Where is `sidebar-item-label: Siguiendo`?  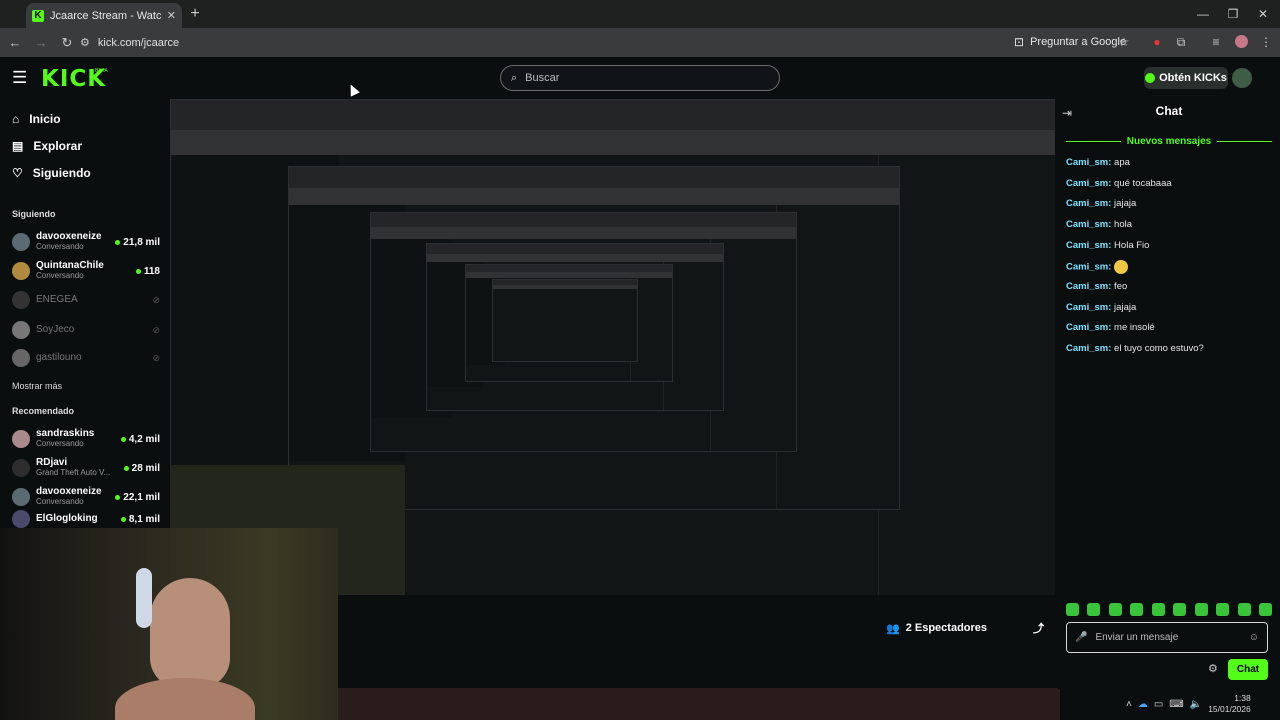 sidebar-item-label: Siguiendo is located at coordinates (61, 173).